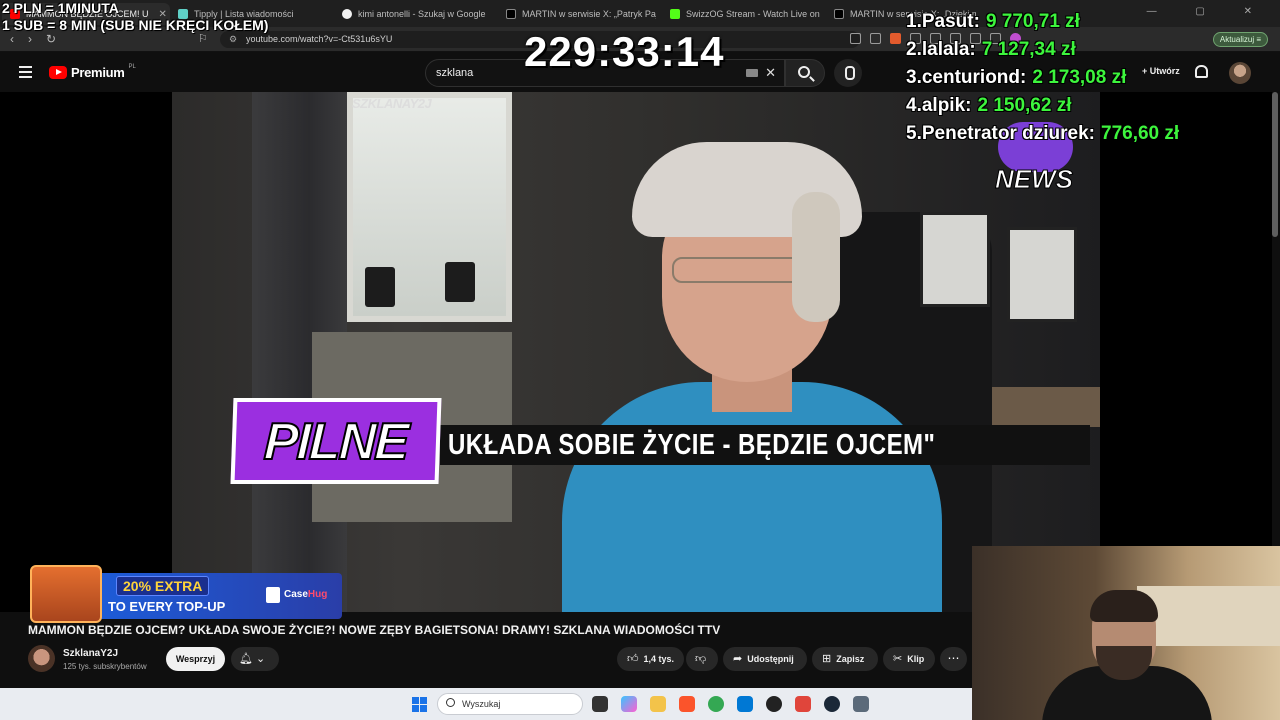 The image size is (1280, 720). Describe the element at coordinates (848, 73) in the screenshot. I see `voice-search-button` at that location.